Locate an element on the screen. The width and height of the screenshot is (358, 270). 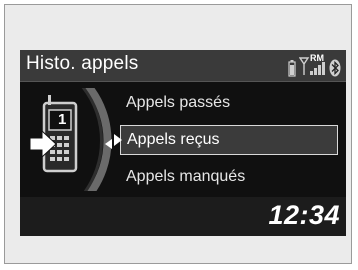
menu-item-calls-made: Appels passés is located at coordinates (229, 103).